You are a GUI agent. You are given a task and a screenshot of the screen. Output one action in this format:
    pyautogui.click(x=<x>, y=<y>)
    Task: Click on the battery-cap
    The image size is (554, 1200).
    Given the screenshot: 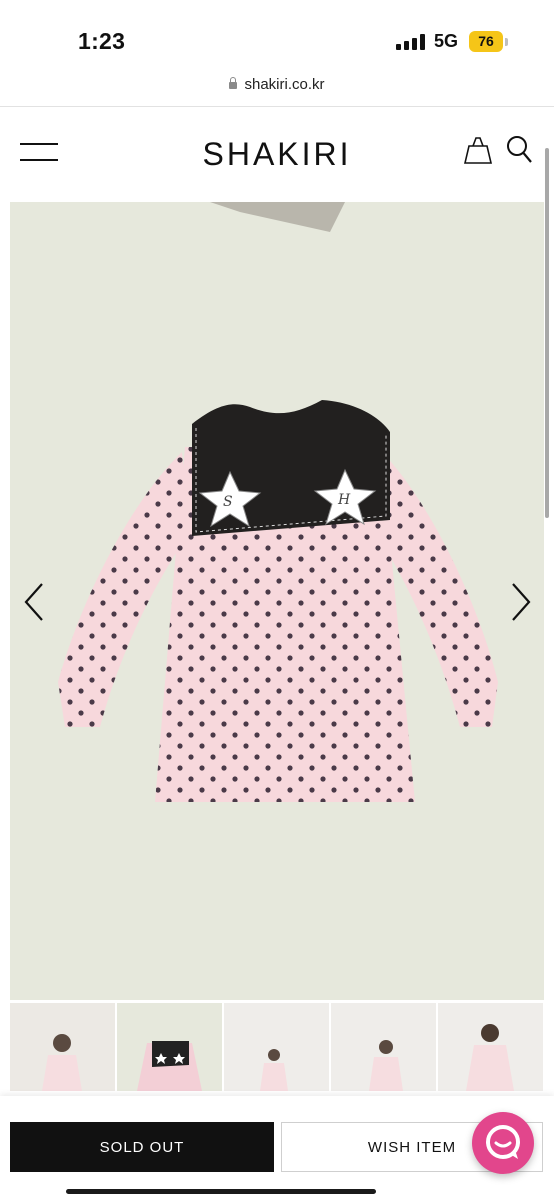 What is the action you would take?
    pyautogui.click(x=506, y=42)
    